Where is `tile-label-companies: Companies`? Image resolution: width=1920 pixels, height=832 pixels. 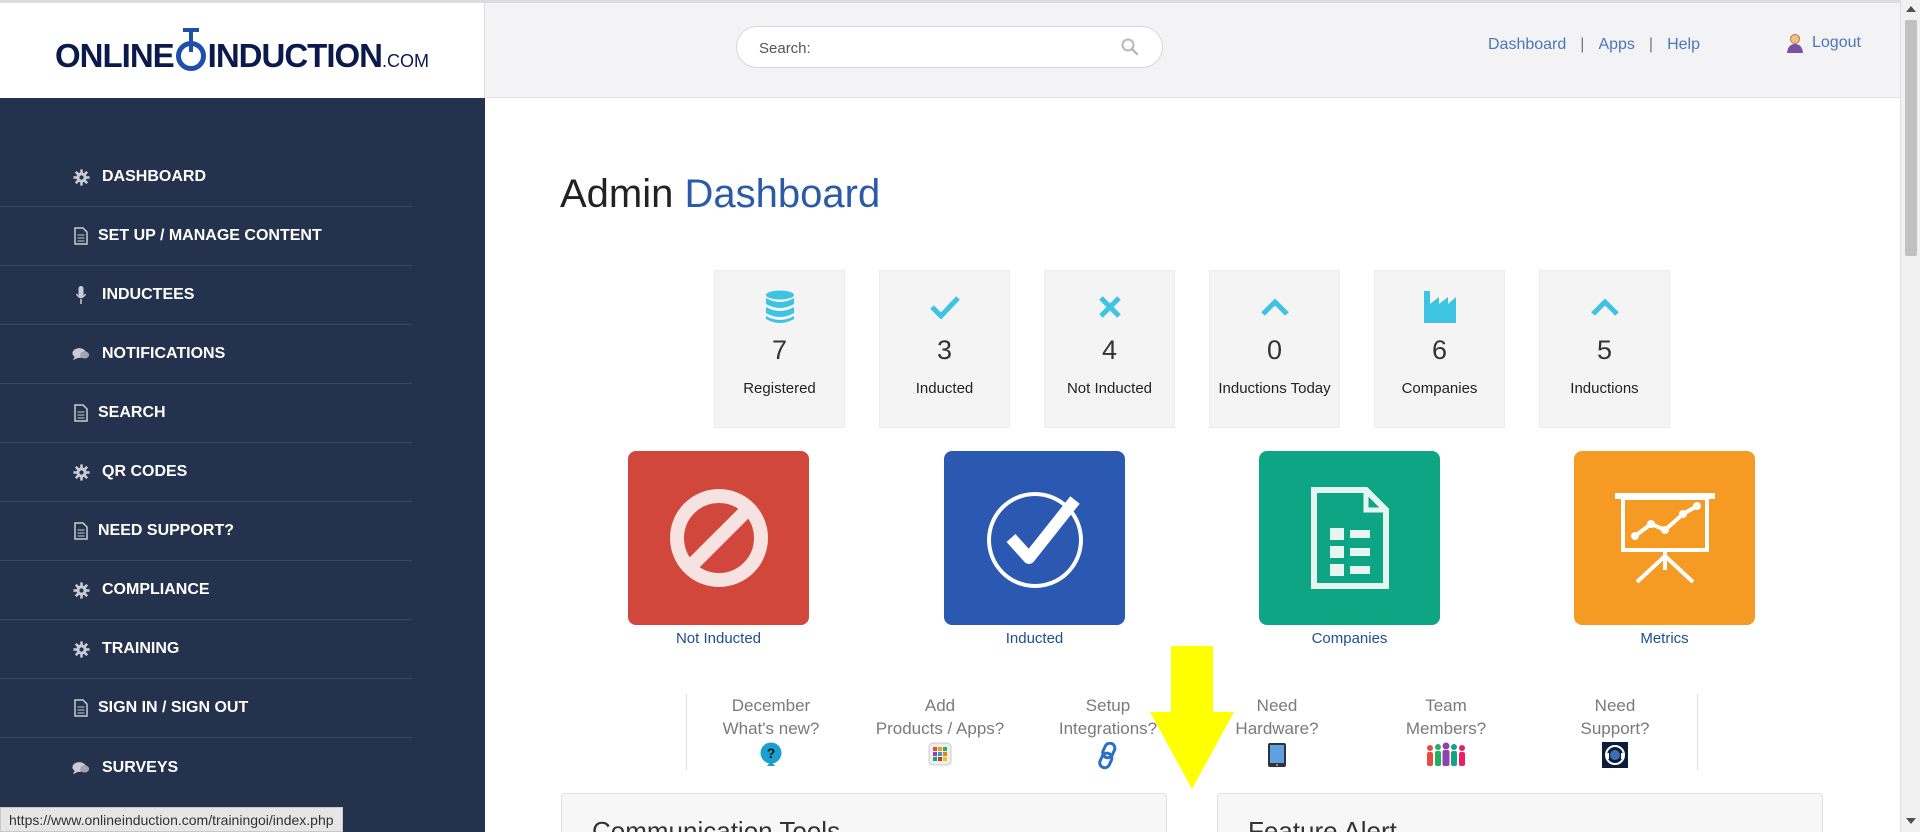
tile-label-companies: Companies is located at coordinates (1349, 638).